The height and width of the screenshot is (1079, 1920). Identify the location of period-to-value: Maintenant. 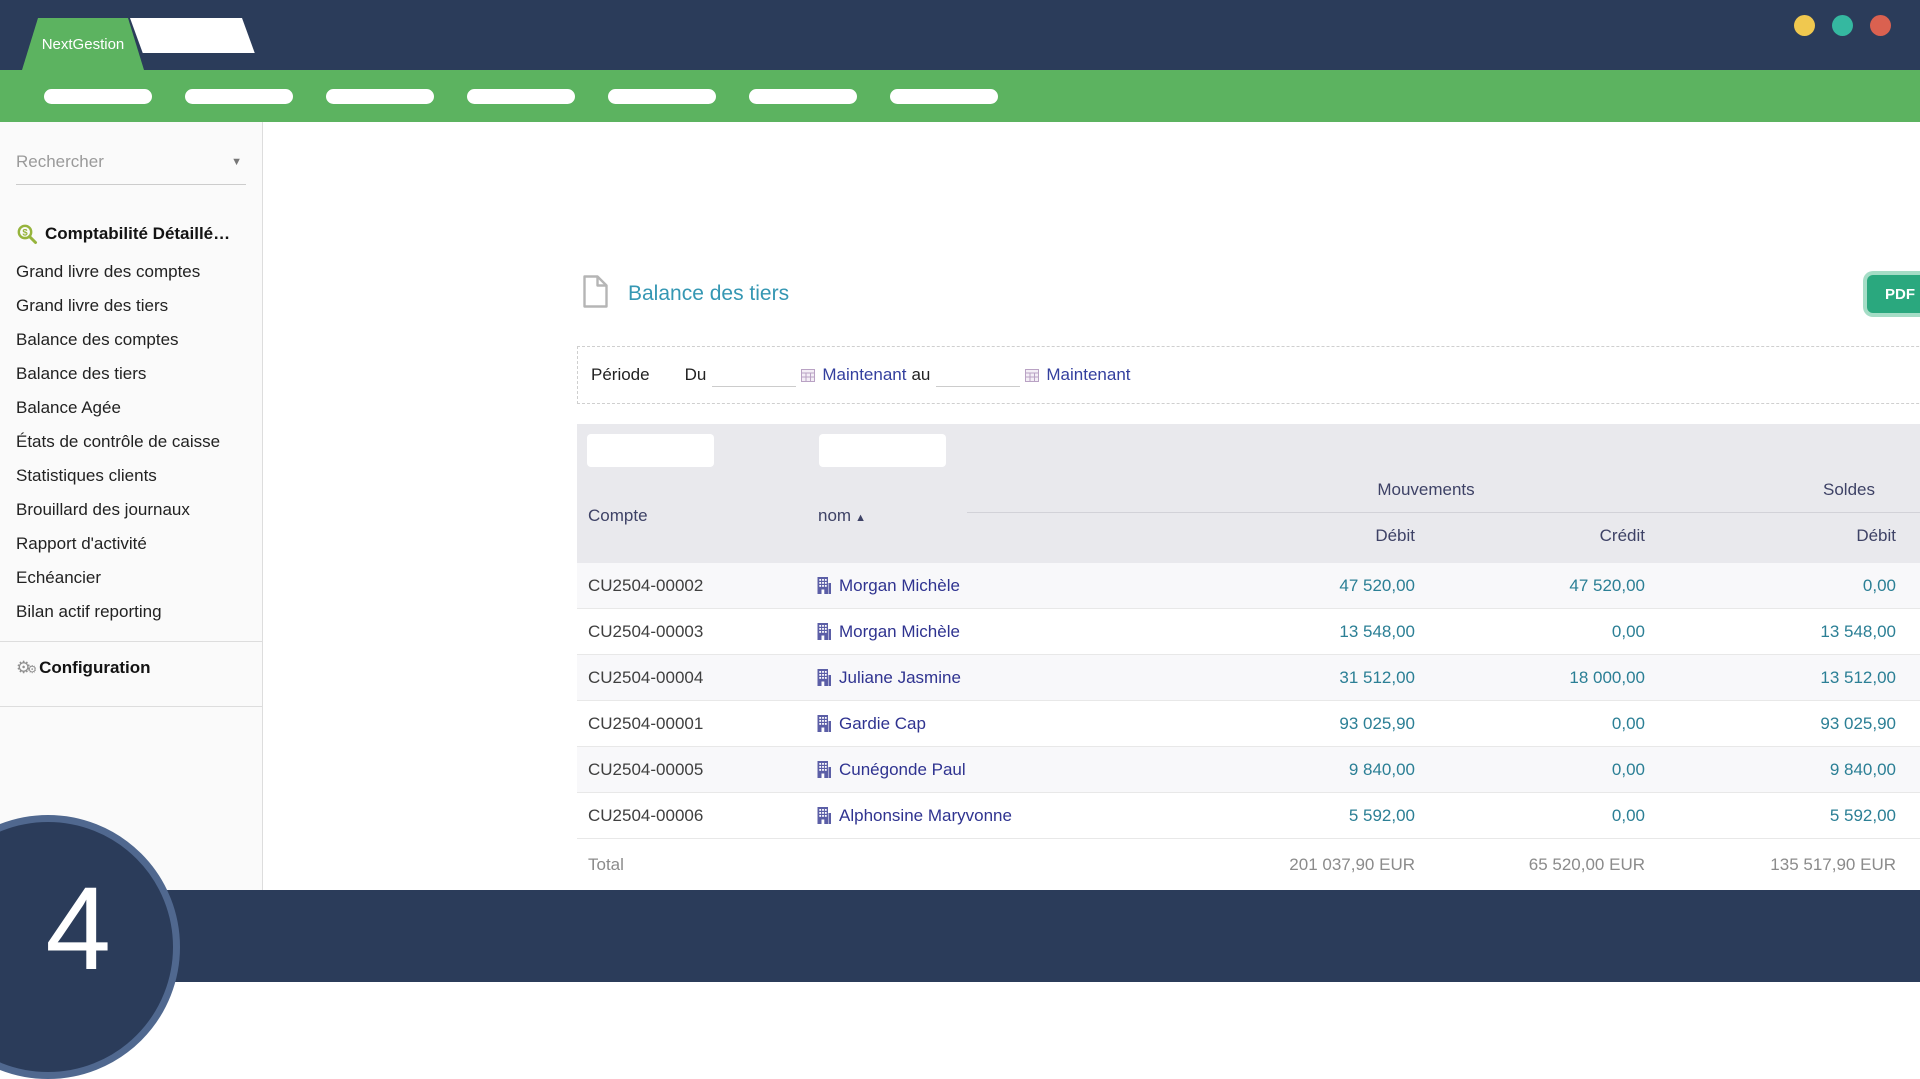
(1088, 375).